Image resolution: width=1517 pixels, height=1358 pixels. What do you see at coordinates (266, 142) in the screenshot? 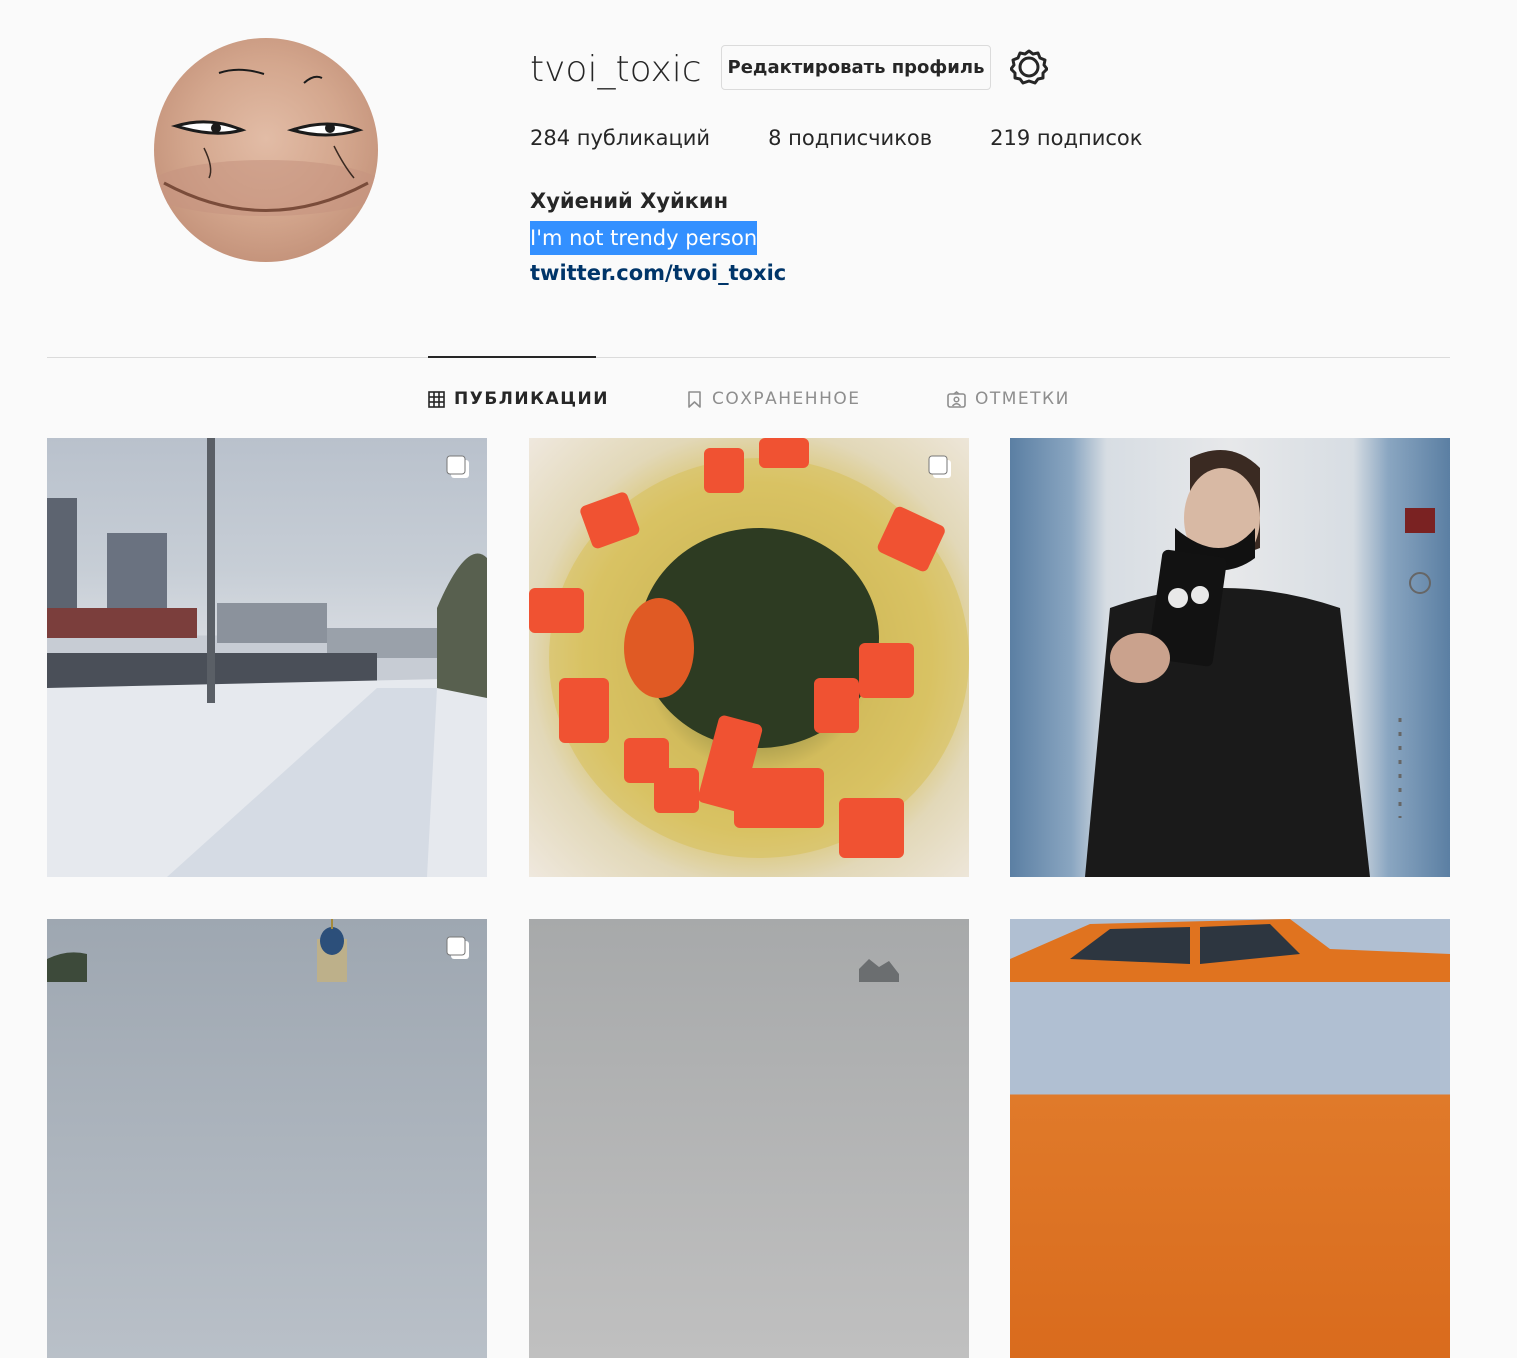
I see `avatar-face-image` at bounding box center [266, 142].